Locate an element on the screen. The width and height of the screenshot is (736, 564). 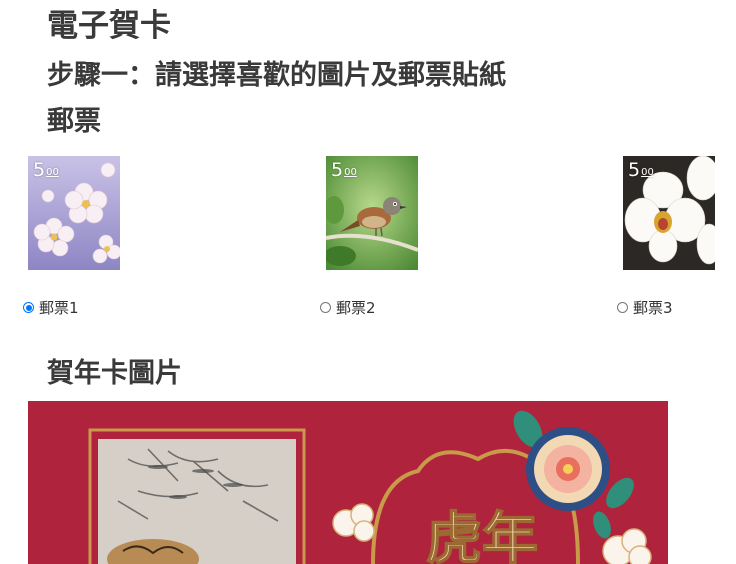
stamp-option-label: 郵票3 is located at coordinates (653, 308).